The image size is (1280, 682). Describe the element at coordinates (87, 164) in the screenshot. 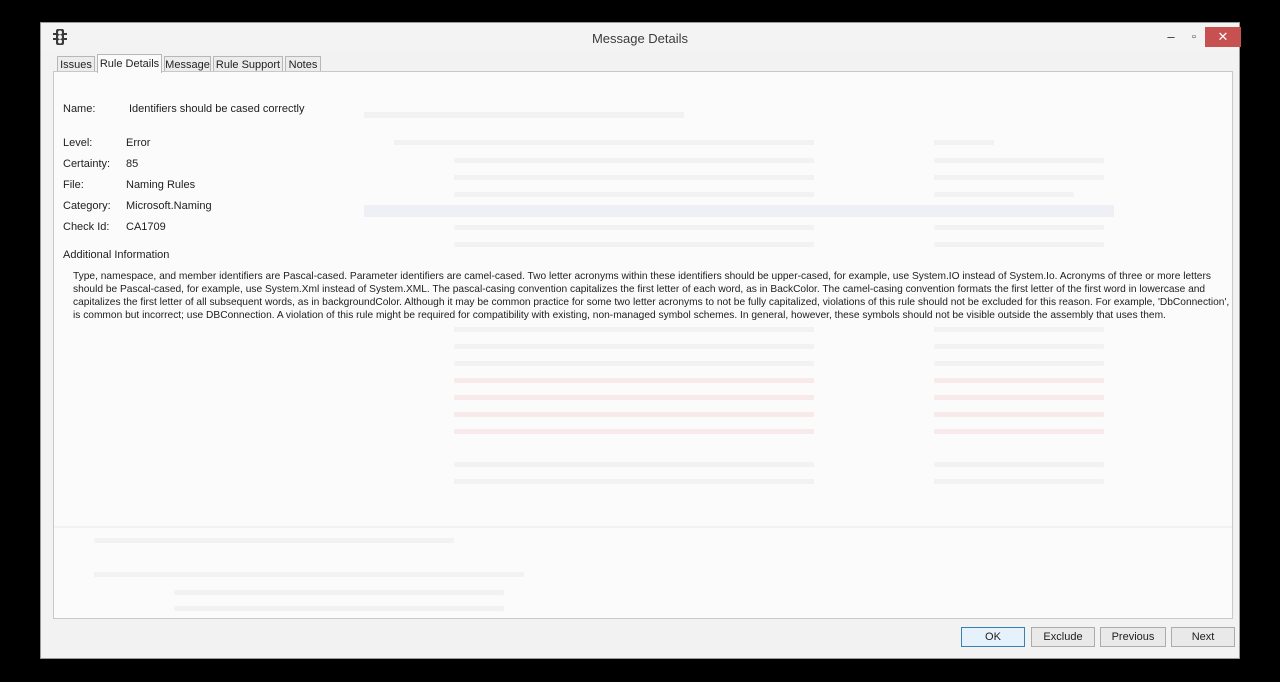

I see `certainty-label: Certainty:` at that location.